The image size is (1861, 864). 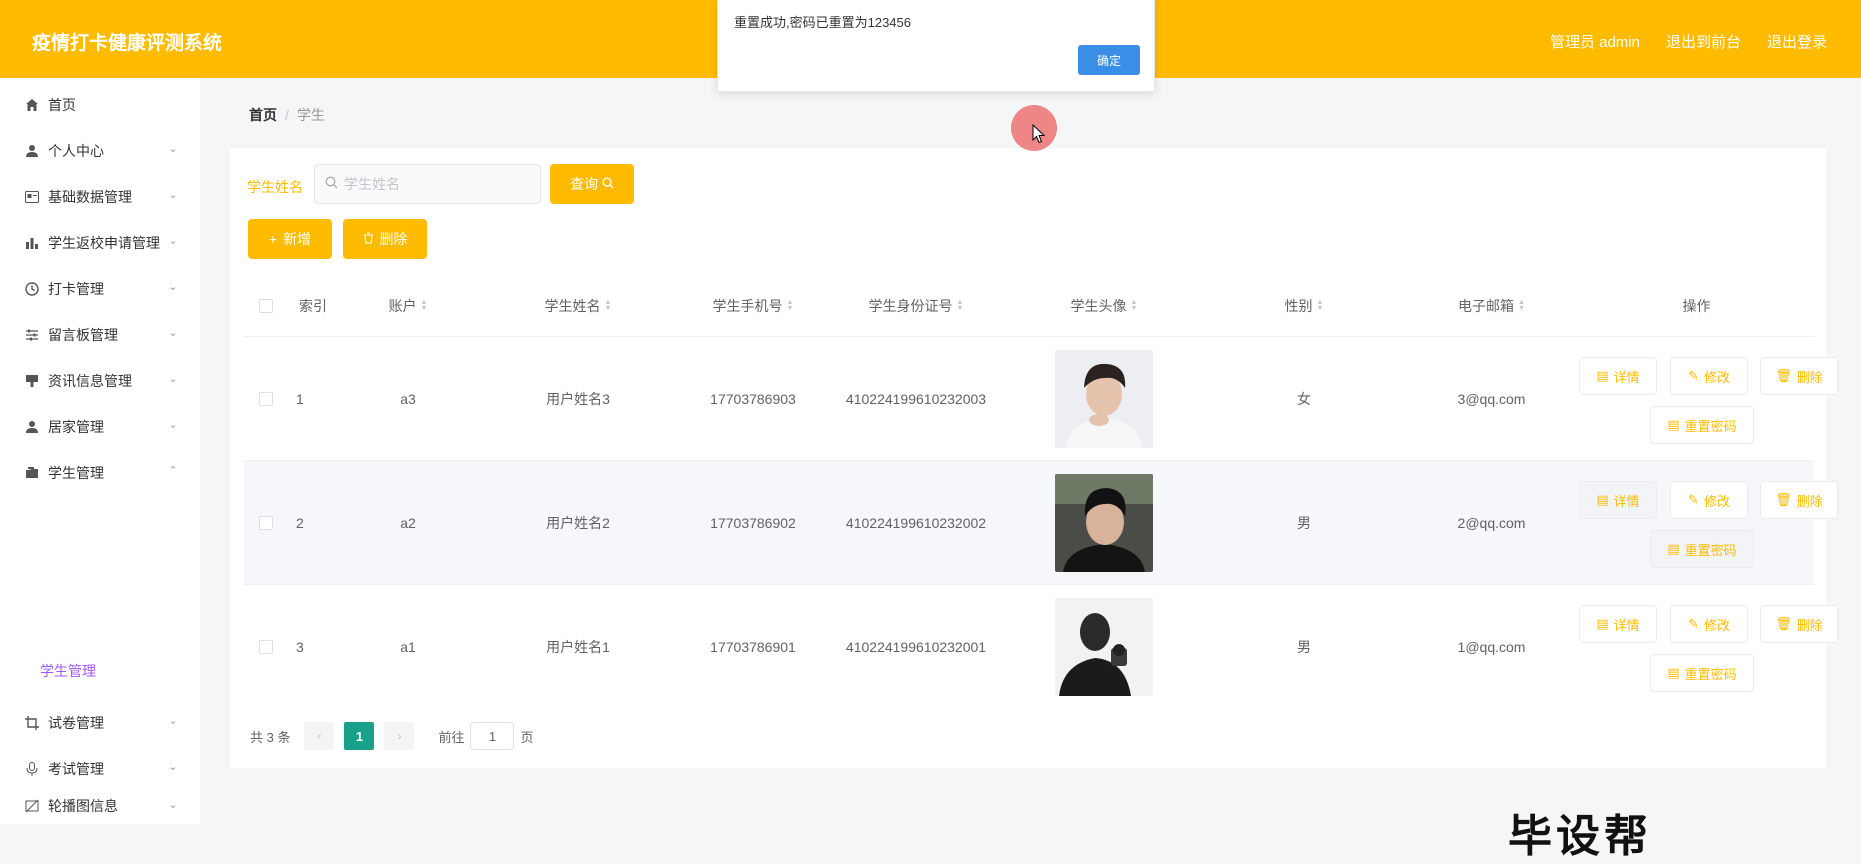 What do you see at coordinates (492, 736) in the screenshot?
I see `goto-page-input` at bounding box center [492, 736].